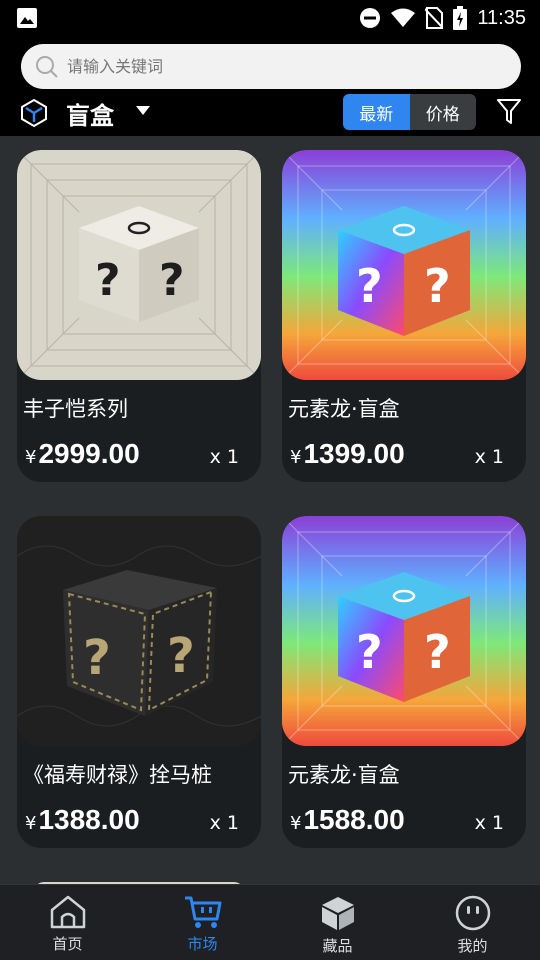  I want to click on home-icon, so click(67, 912).